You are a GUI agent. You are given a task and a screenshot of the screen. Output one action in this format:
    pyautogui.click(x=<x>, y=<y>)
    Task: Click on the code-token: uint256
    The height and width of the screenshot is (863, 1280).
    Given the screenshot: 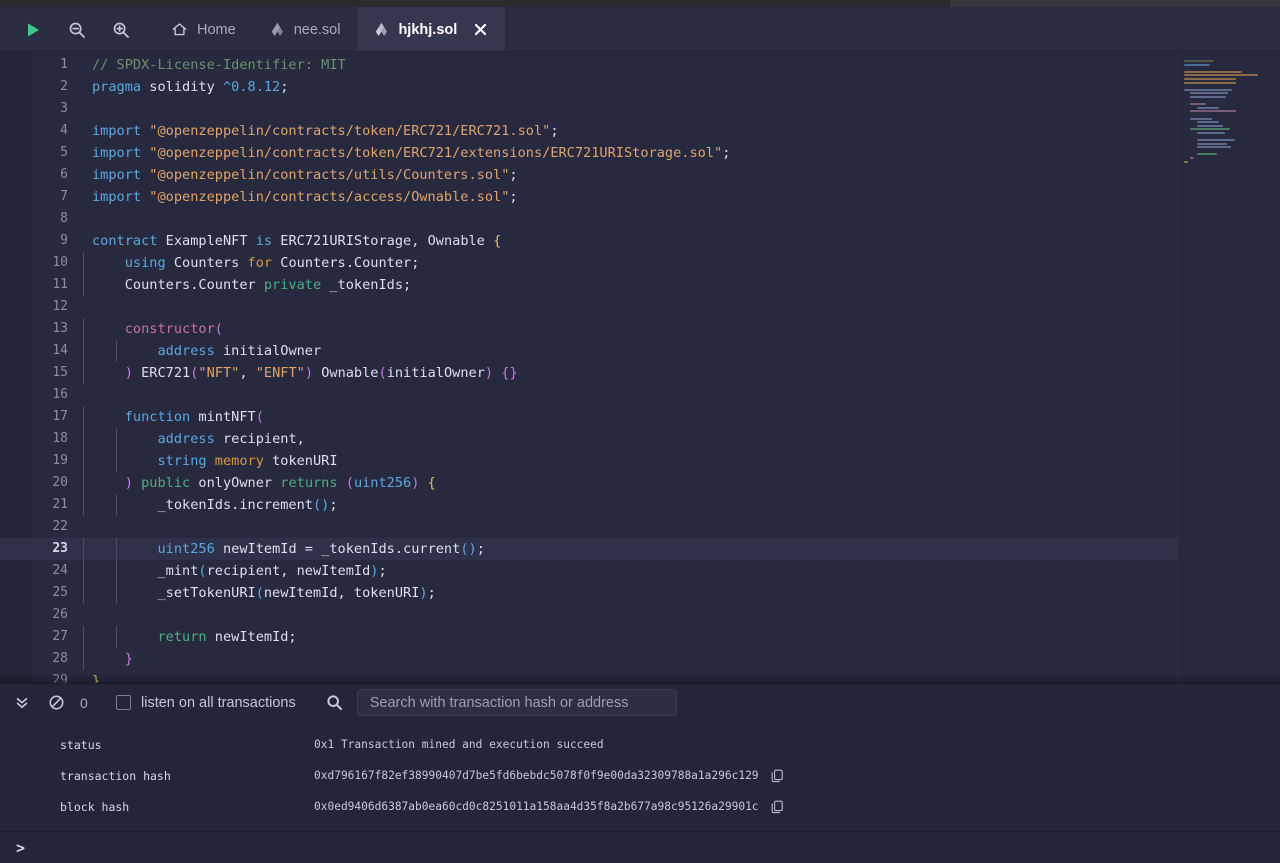 What is the action you would take?
    pyautogui.click(x=382, y=483)
    